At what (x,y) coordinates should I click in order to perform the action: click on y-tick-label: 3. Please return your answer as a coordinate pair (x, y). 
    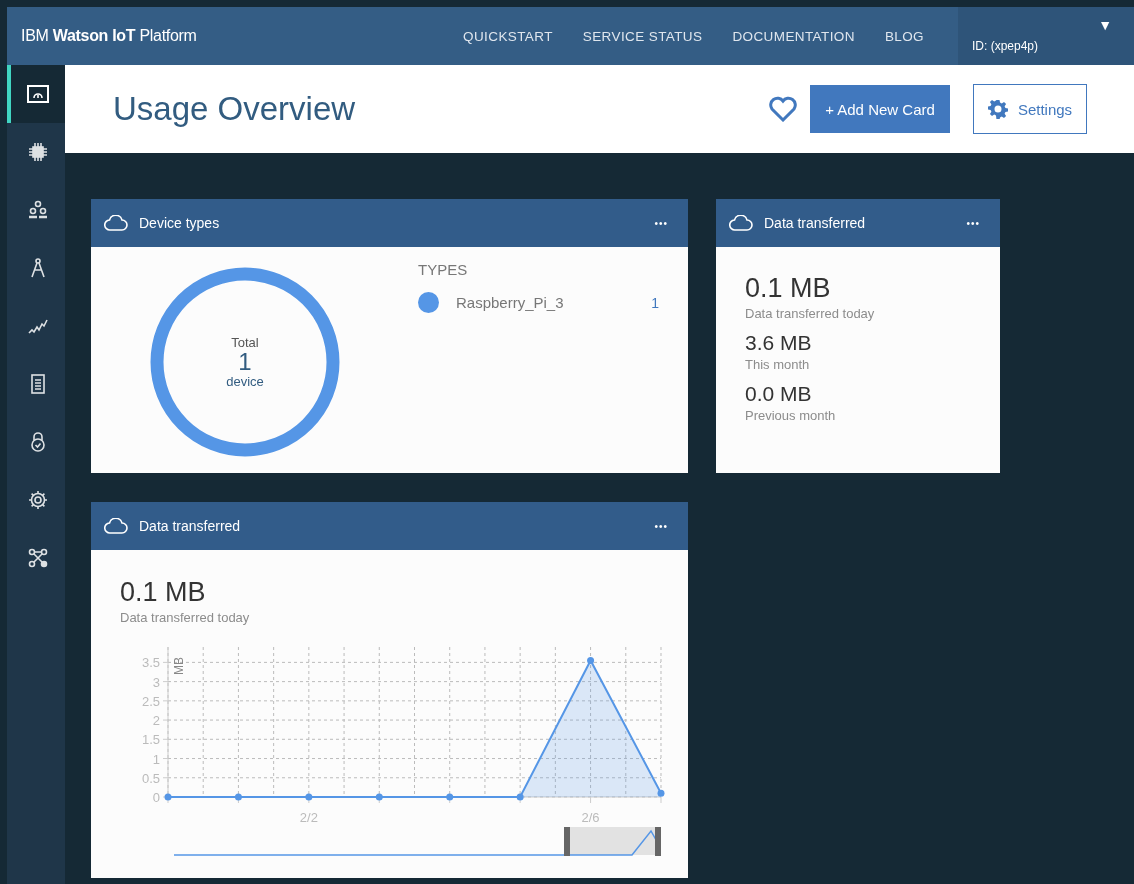
    Looking at the image, I should click on (156, 682).